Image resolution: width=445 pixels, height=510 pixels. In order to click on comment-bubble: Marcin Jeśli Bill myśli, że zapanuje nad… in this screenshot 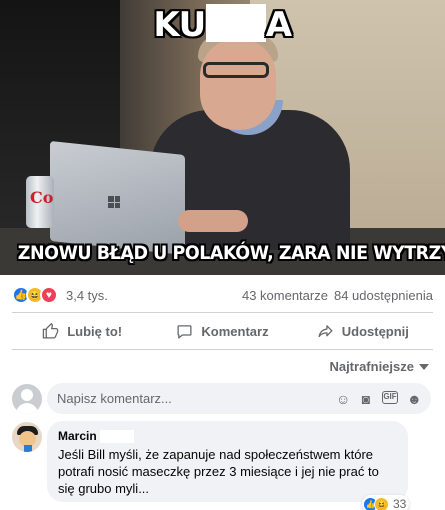, I will do `click(227, 461)`.